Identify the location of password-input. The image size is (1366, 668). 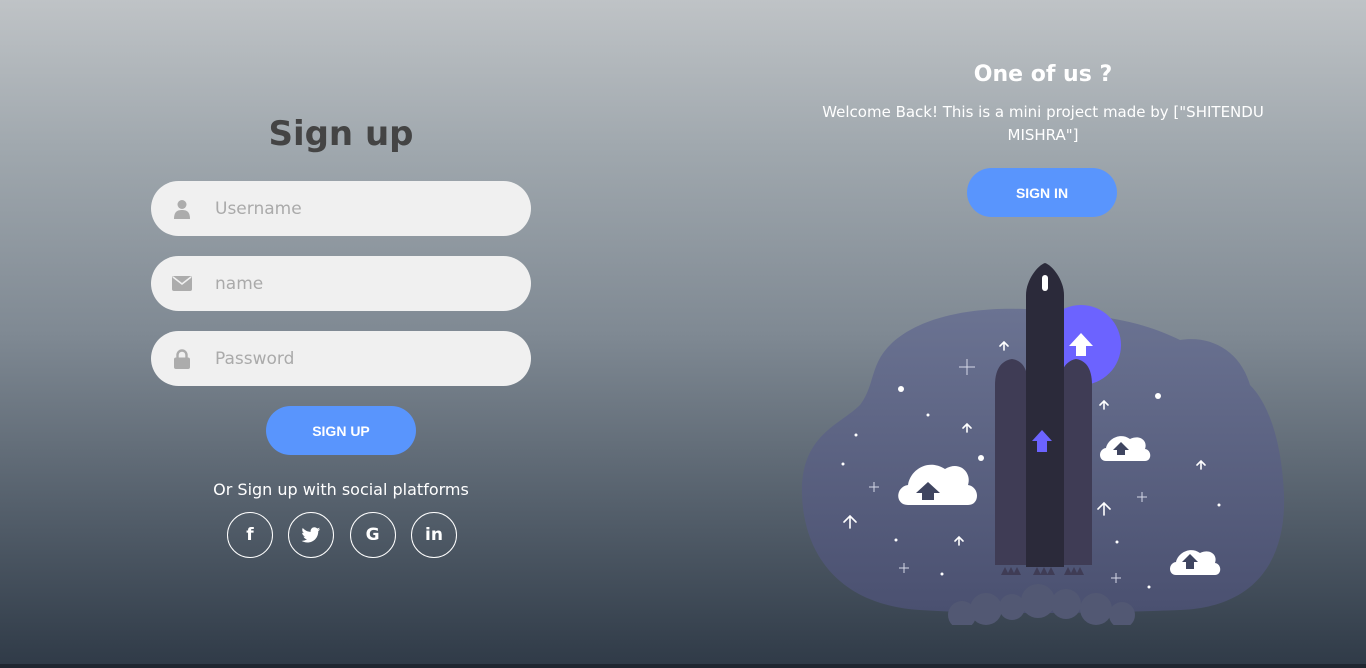
(360, 358).